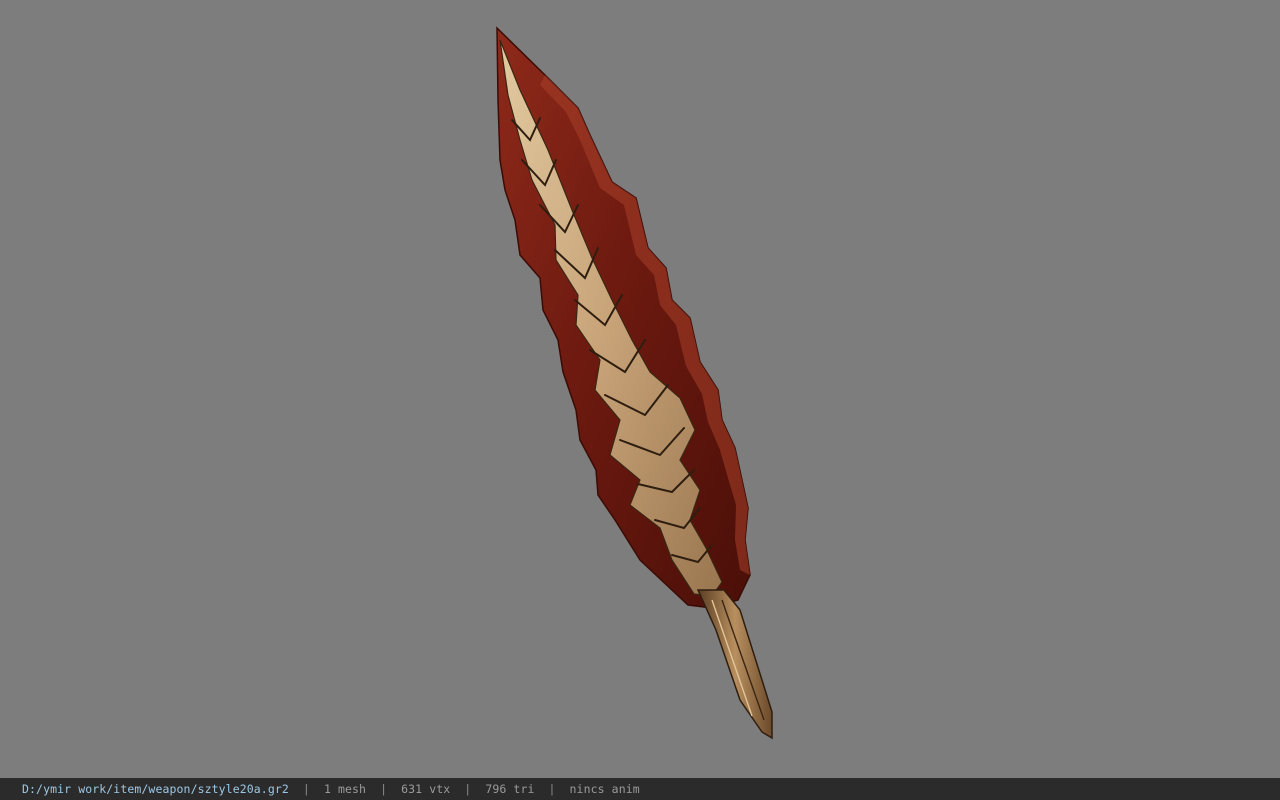 The image size is (1280, 800). Describe the element at coordinates (155, 789) in the screenshot. I see `file-path-label: D:/ymir work/item/weapon/sztyle20a.gr2` at that location.